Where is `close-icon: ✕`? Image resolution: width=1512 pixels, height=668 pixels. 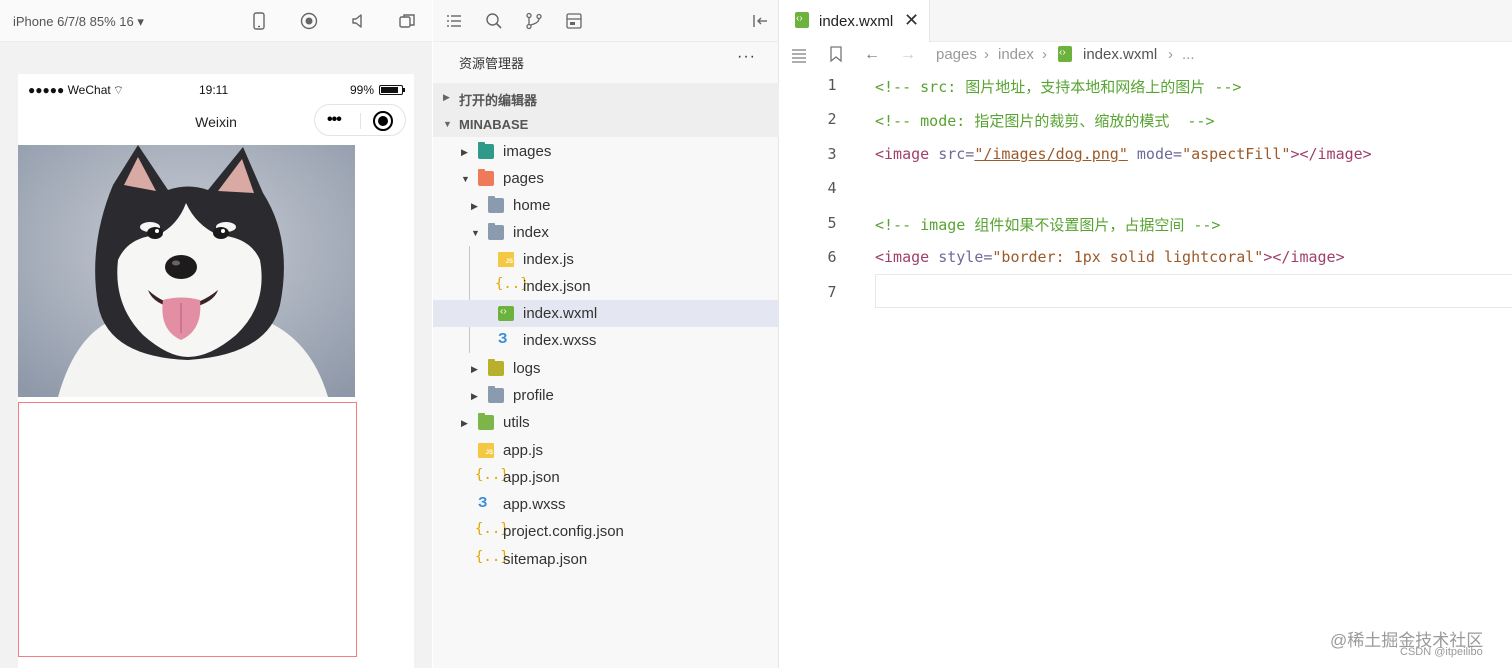 close-icon: ✕ is located at coordinates (911, 20).